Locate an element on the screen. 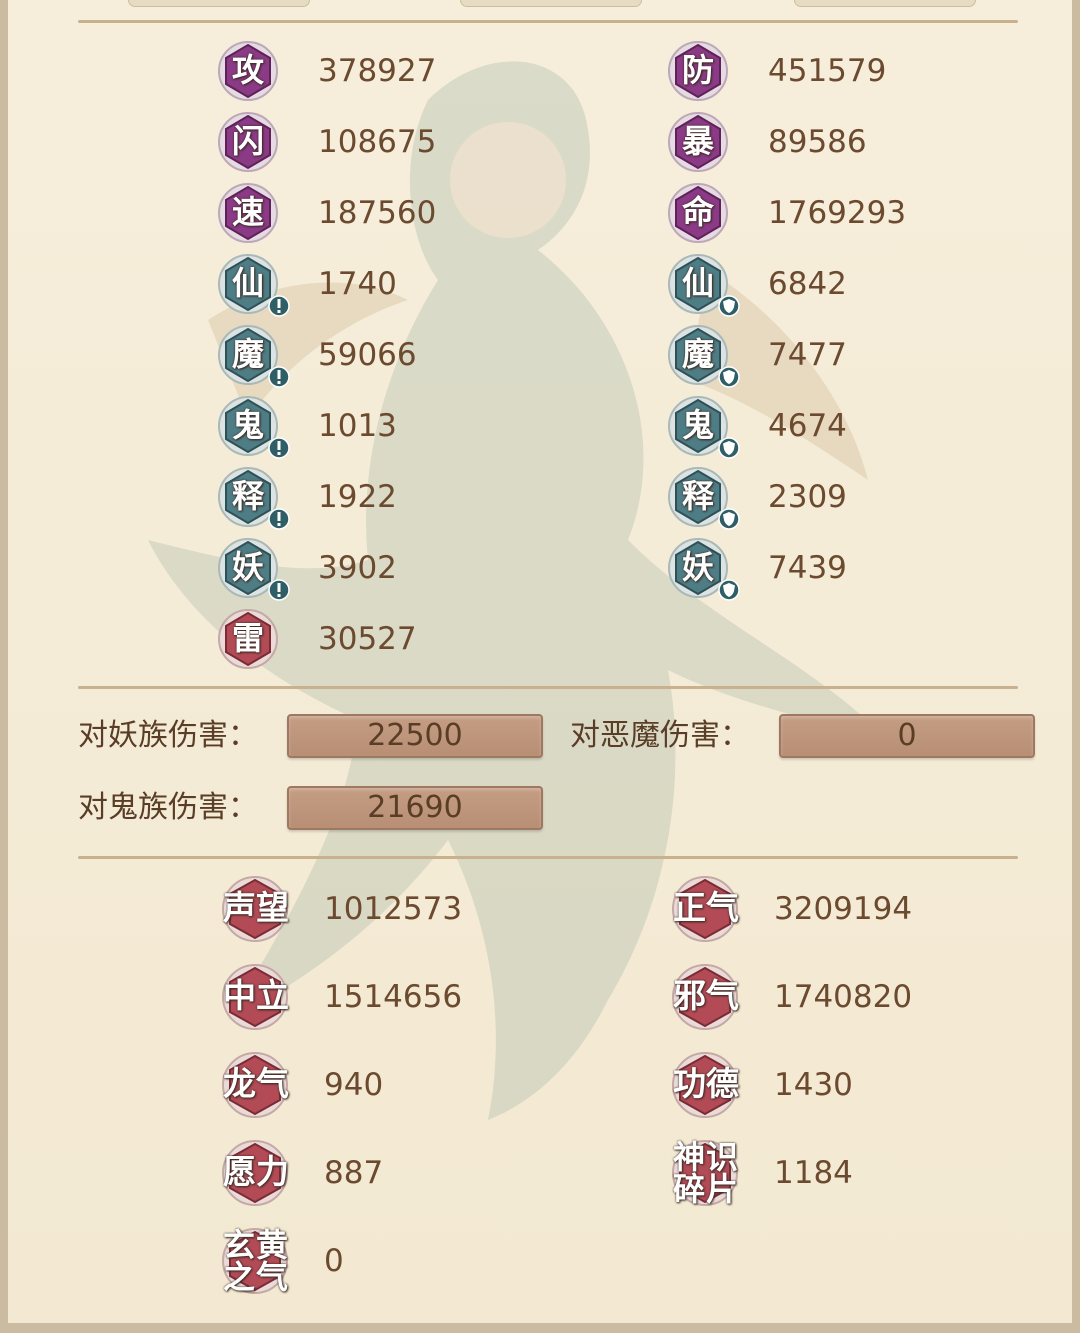 Image resolution: width=1080 pixels, height=1333 pixels. damage-demon-race-value: 22500 is located at coordinates (415, 736).